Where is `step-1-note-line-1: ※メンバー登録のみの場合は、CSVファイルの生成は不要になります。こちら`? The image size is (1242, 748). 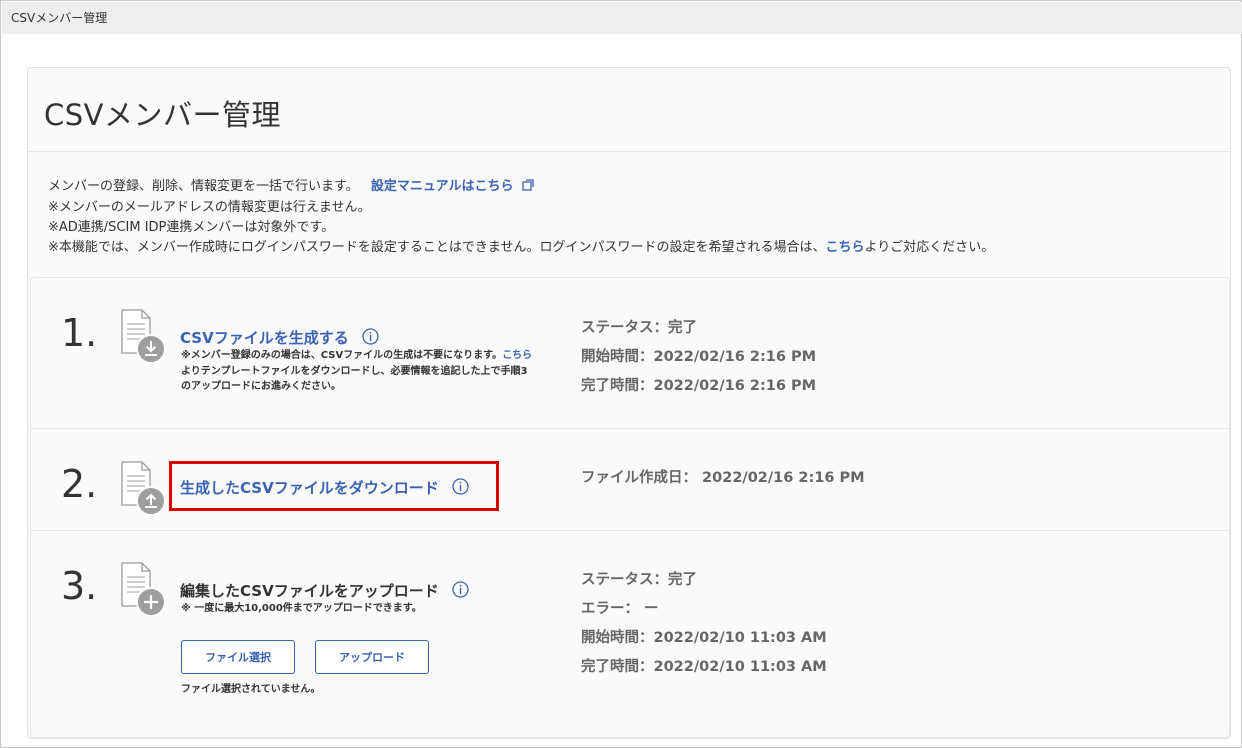 step-1-note-line-1: ※メンバー登録のみの場合は、CSVファイルの生成は不要になります。こちら is located at coordinates (356, 356).